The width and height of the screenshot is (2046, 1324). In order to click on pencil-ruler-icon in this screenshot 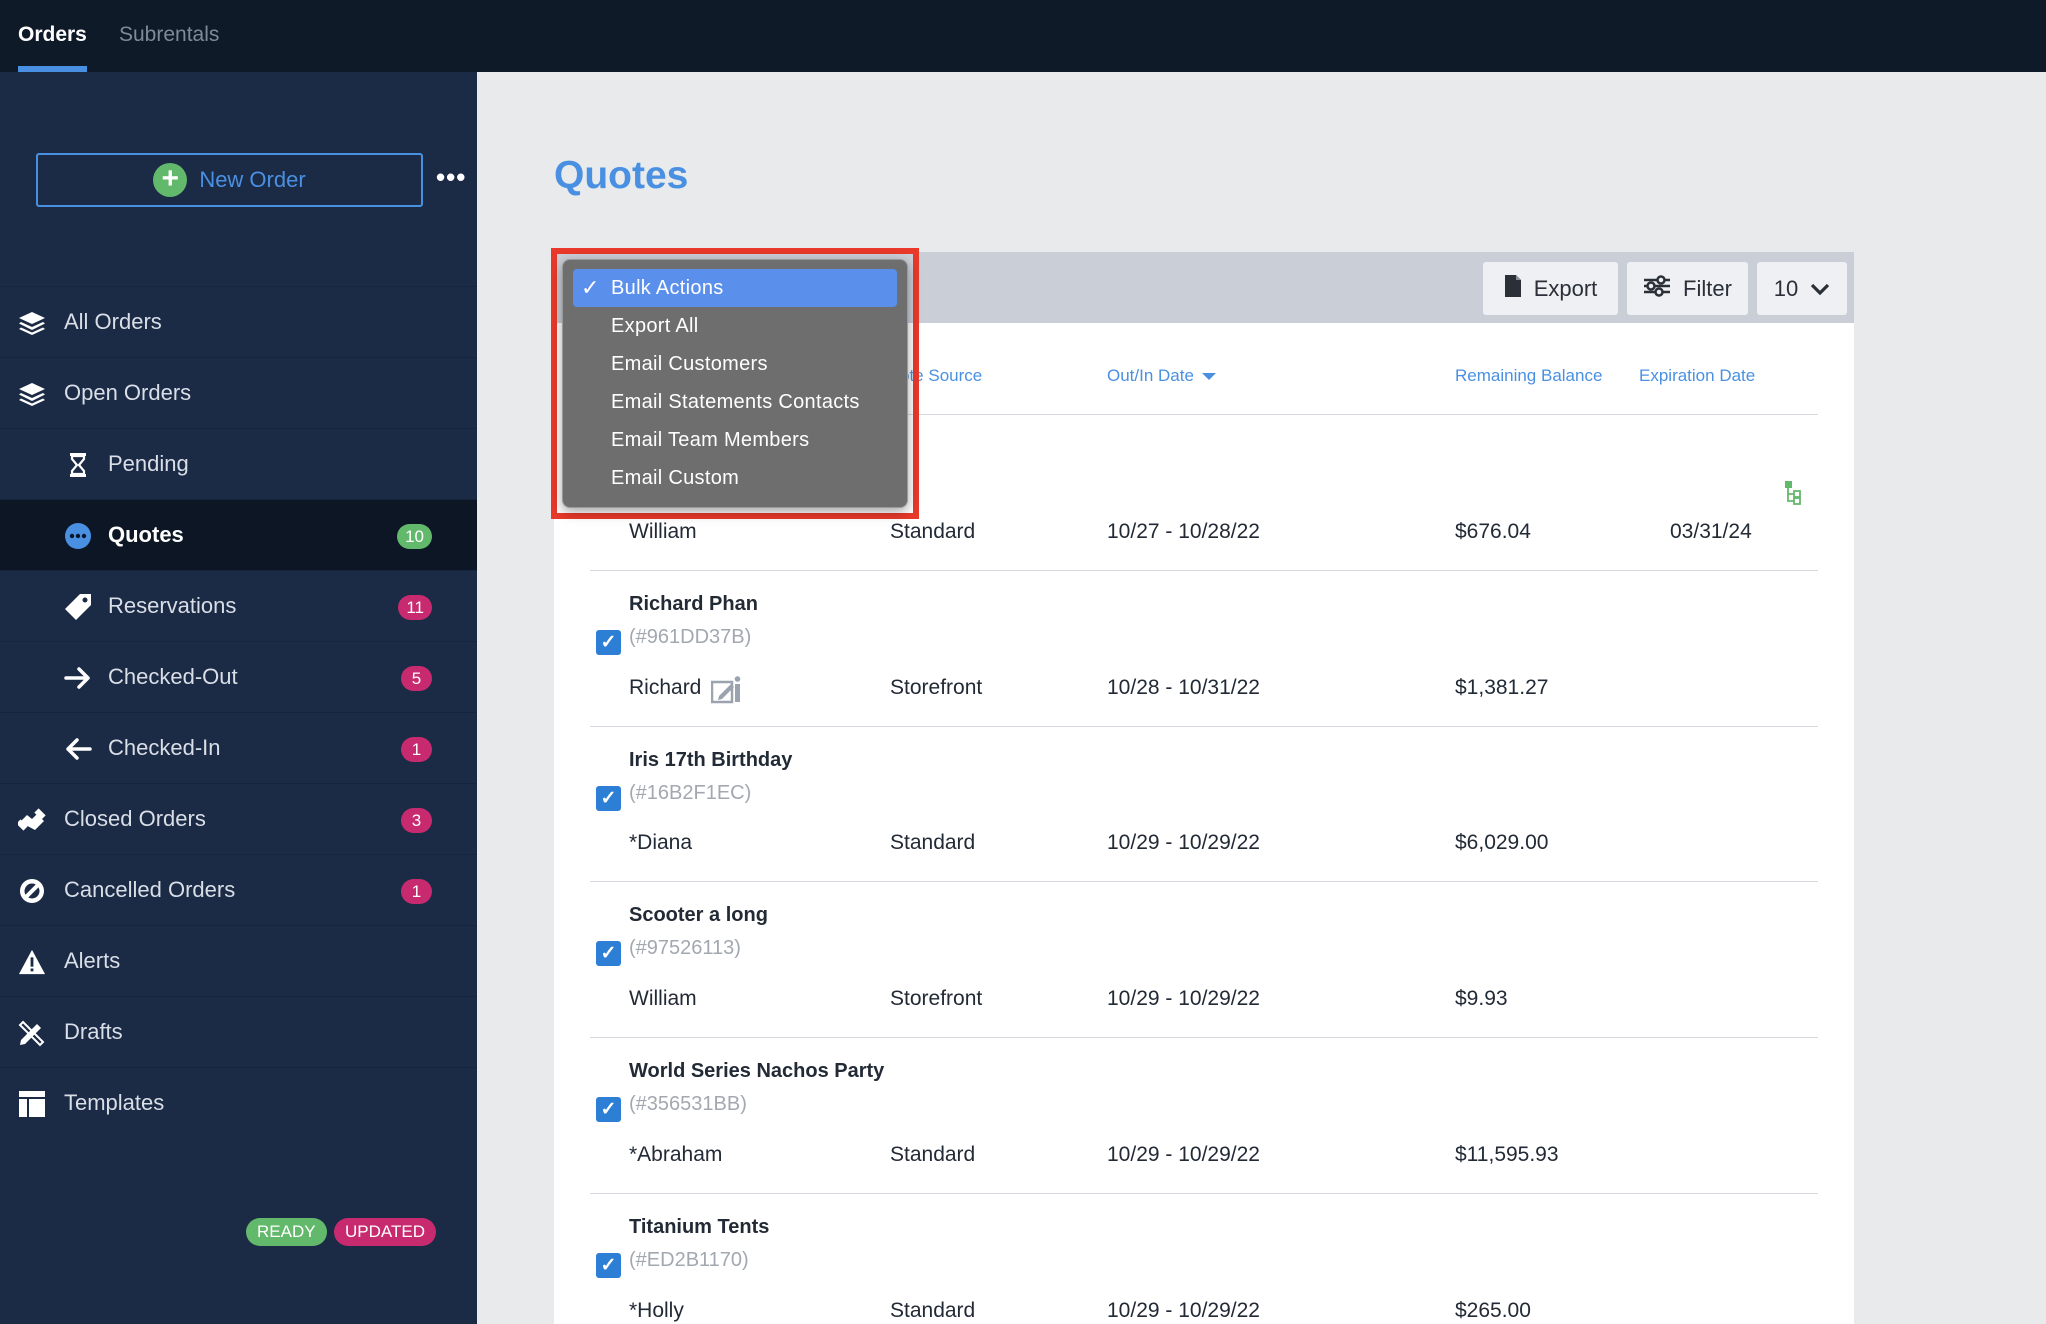, I will do `click(32, 1033)`.